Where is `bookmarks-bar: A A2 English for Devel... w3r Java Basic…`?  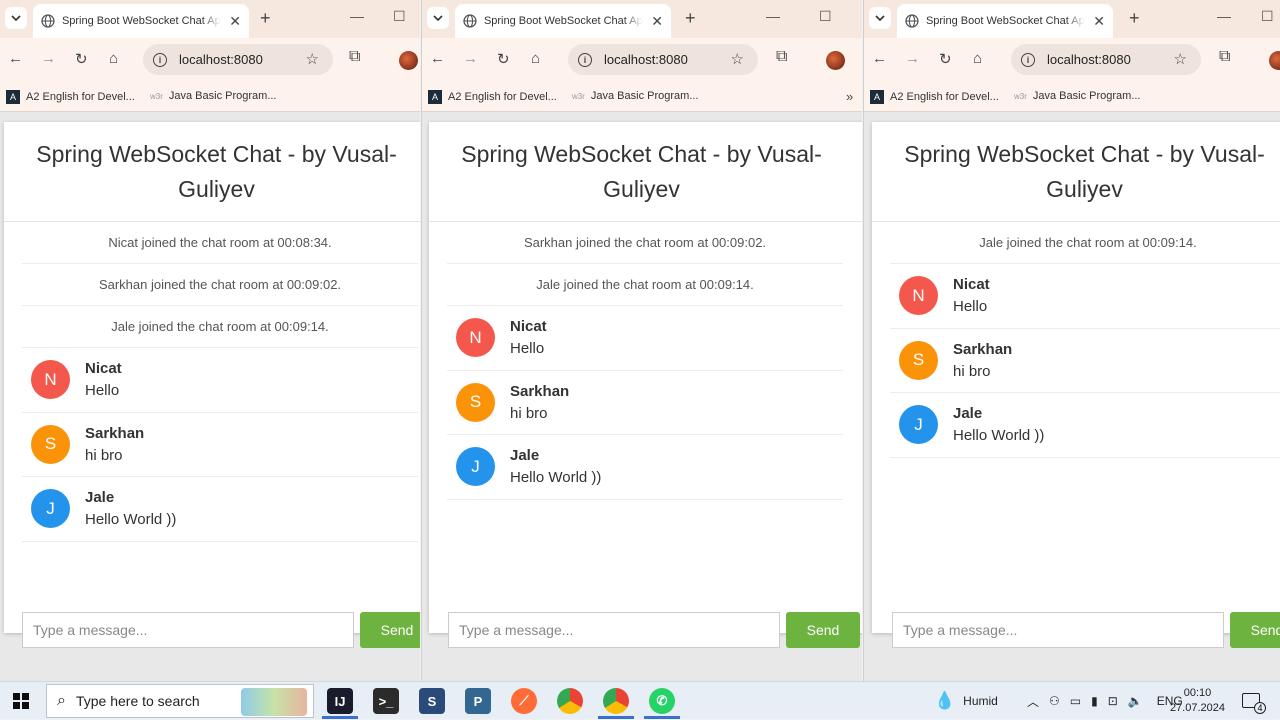
bookmarks-bar: A A2 English for Devel... w3r Java Basic… is located at coordinates (210, 97).